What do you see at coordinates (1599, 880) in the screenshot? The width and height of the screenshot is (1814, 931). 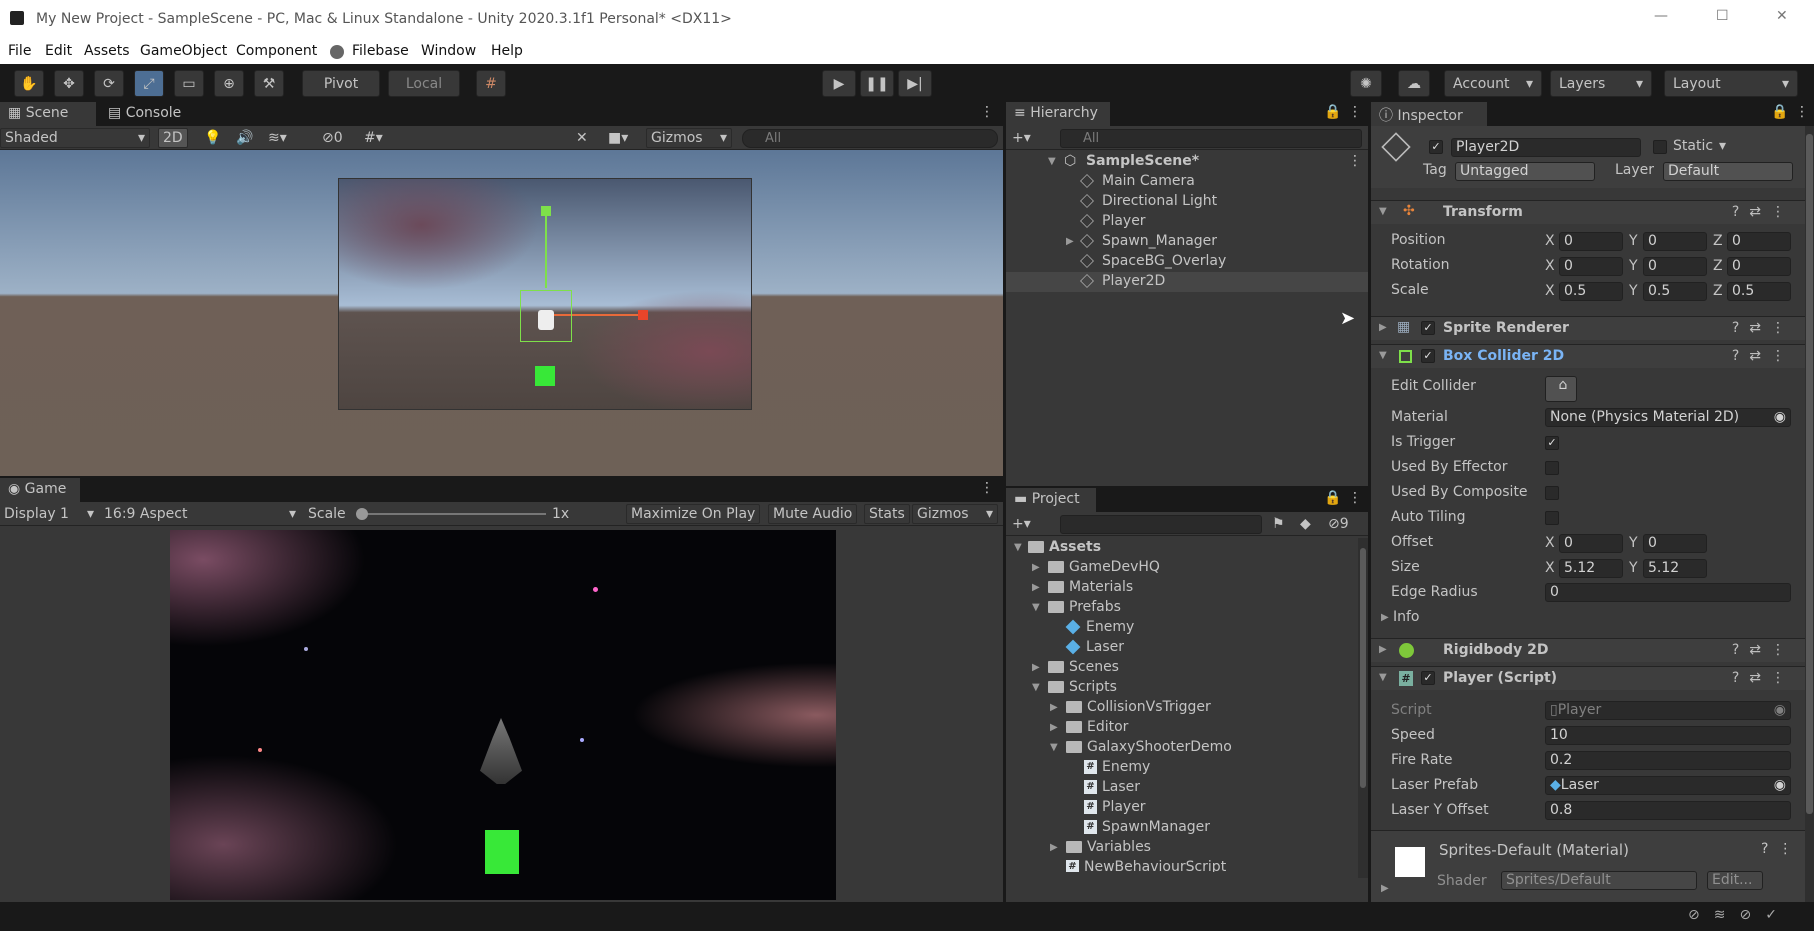 I see `shader-dropdown: Sprites/Default` at bounding box center [1599, 880].